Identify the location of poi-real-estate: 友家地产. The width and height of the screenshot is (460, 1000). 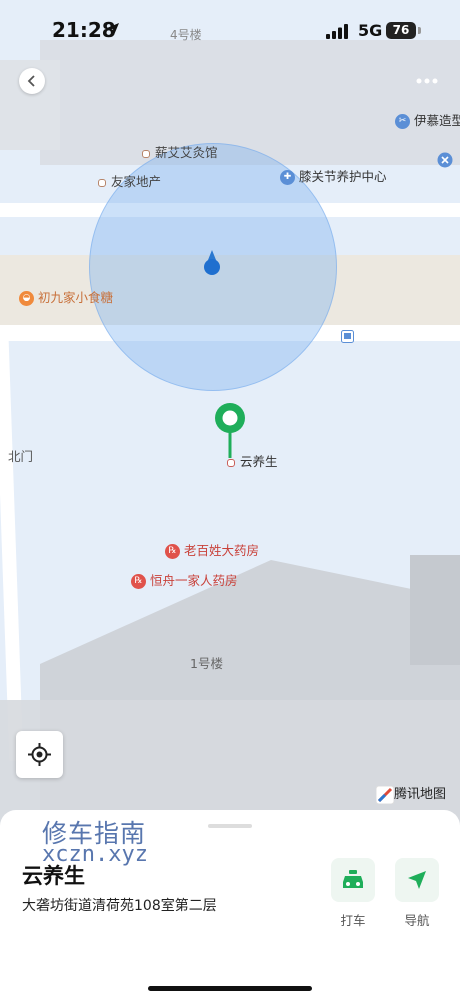
(129, 180).